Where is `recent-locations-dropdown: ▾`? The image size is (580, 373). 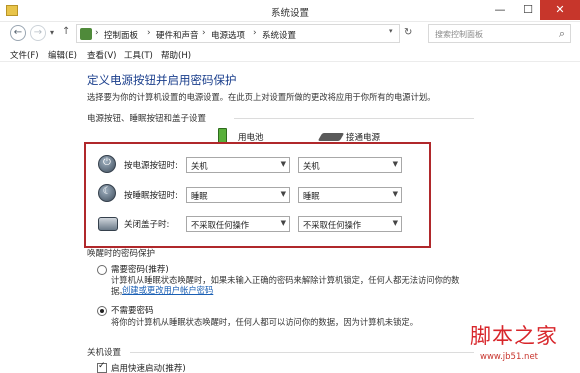 recent-locations-dropdown: ▾ is located at coordinates (52, 32).